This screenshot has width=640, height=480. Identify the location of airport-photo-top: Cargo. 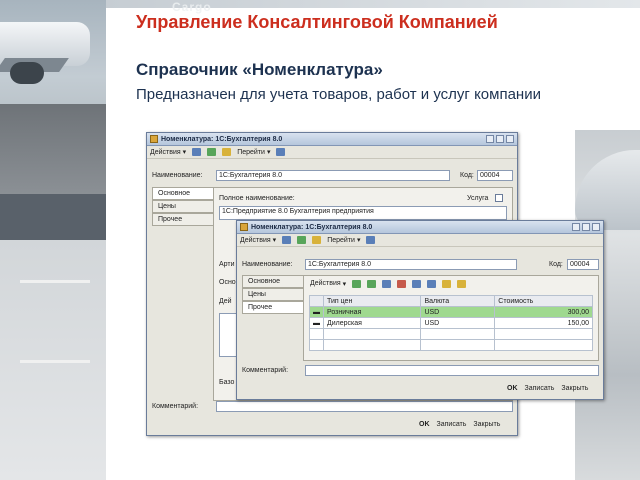
(373, 7).